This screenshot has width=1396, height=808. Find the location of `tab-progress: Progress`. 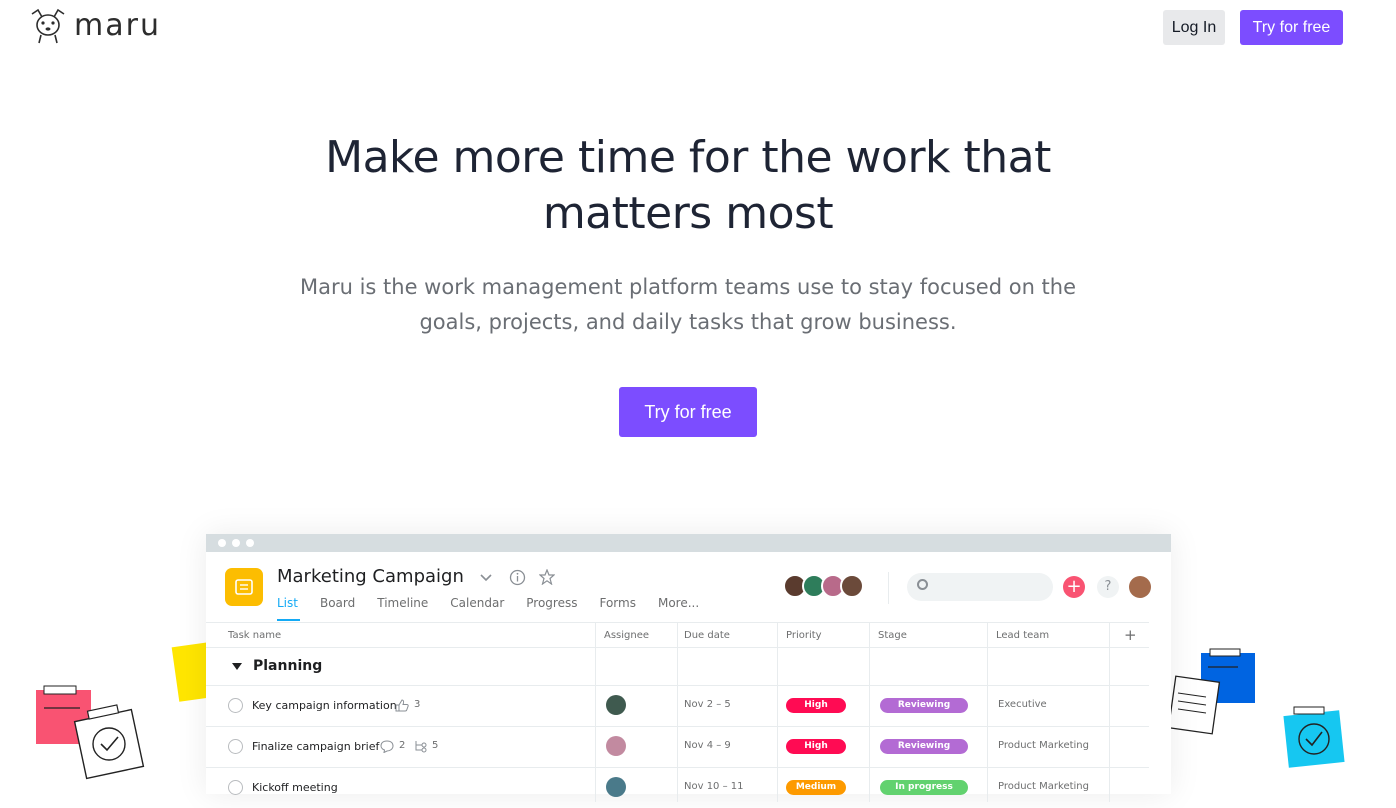

tab-progress: Progress is located at coordinates (551, 603).